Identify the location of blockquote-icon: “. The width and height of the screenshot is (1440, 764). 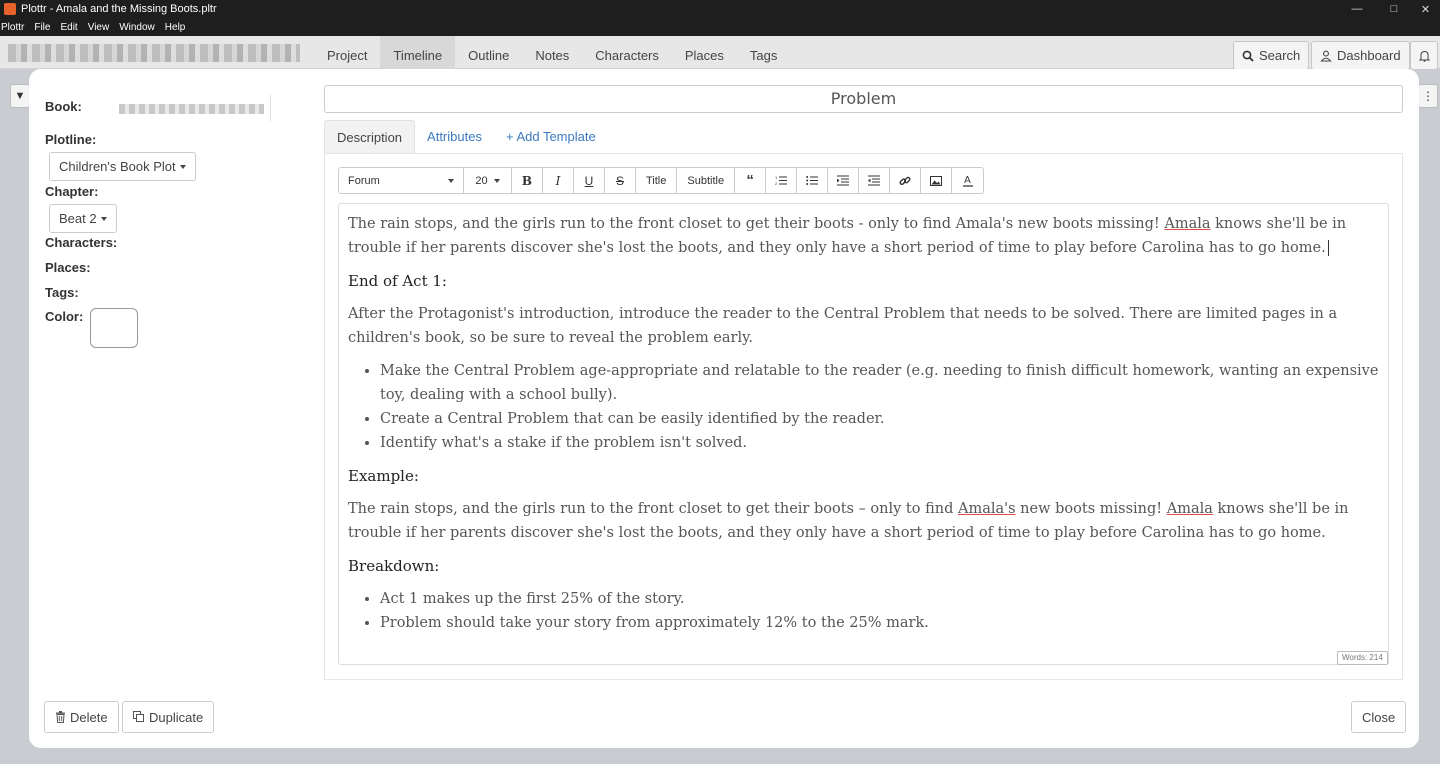
(751, 180).